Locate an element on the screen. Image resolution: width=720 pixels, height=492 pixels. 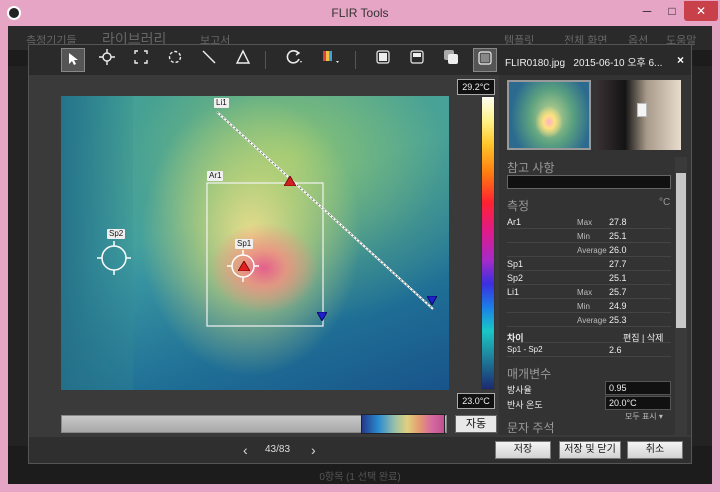
spot2-label: Sp2 is located at coordinates (116, 234).